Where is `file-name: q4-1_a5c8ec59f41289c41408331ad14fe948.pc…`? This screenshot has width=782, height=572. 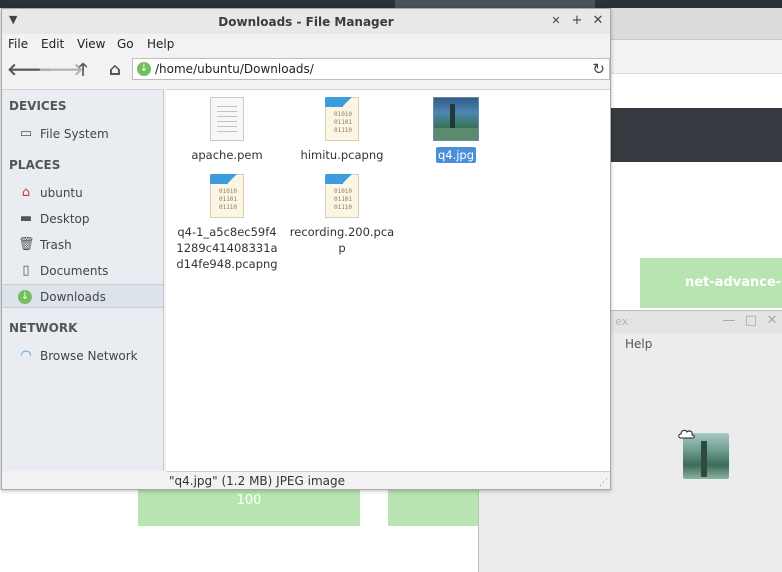
file-name: q4-1_a5c8ec59f41289c41408331ad14fe948.pc… is located at coordinates (227, 248).